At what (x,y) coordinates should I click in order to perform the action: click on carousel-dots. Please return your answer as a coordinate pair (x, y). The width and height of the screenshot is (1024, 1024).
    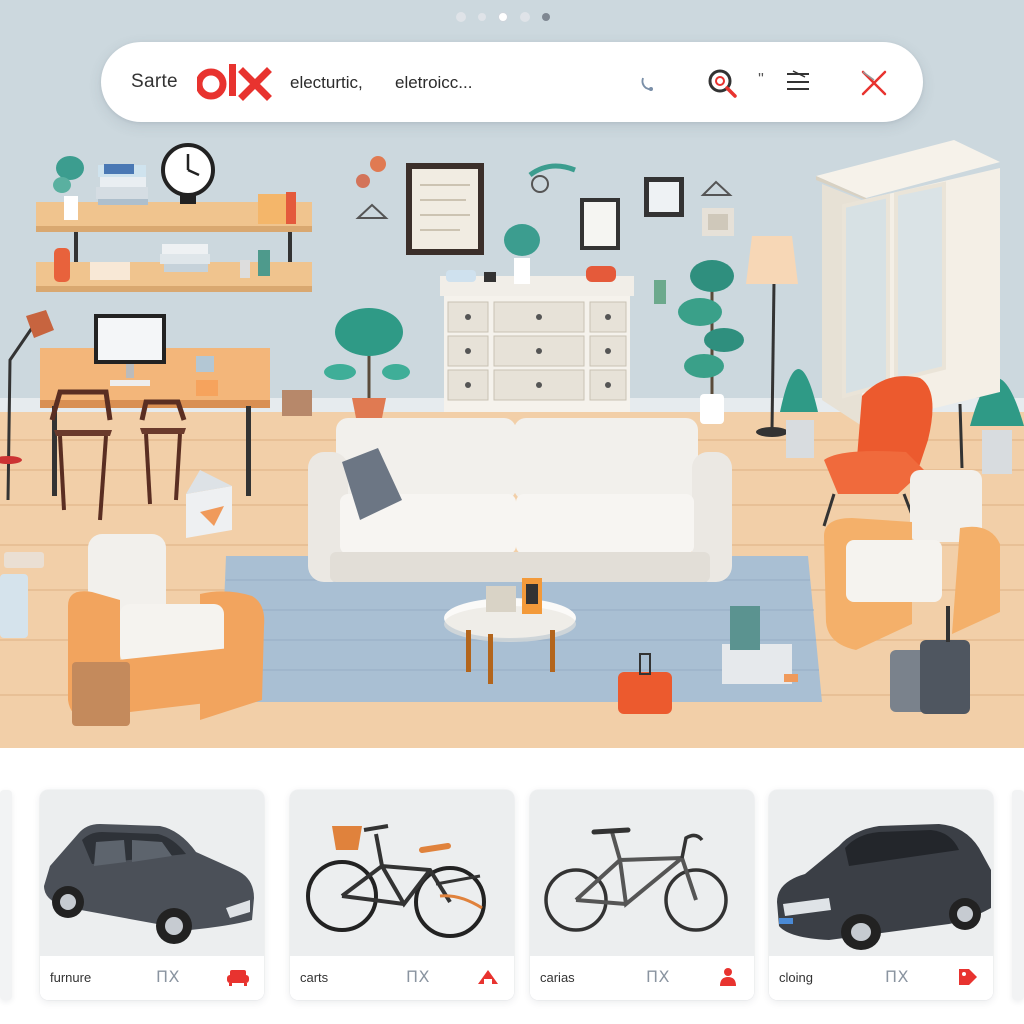
    Looking at the image, I should click on (503, 17).